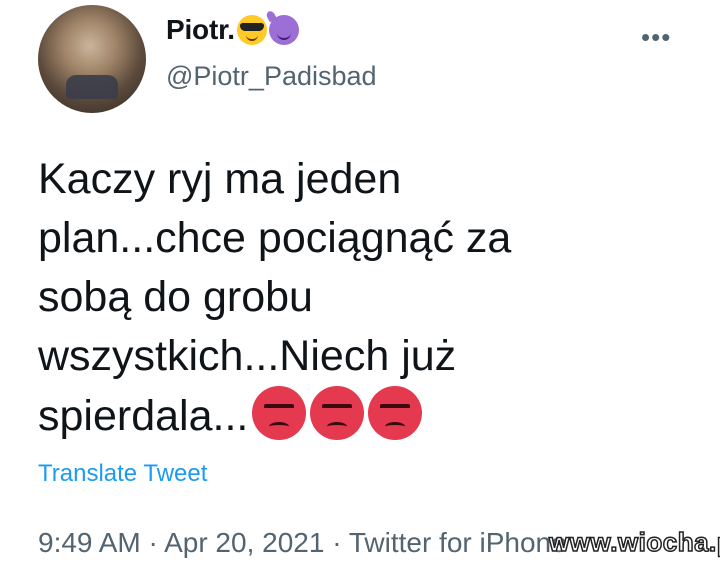 This screenshot has width=720, height=577. I want to click on tweet-source: Twitter for iPhone, so click(458, 542).